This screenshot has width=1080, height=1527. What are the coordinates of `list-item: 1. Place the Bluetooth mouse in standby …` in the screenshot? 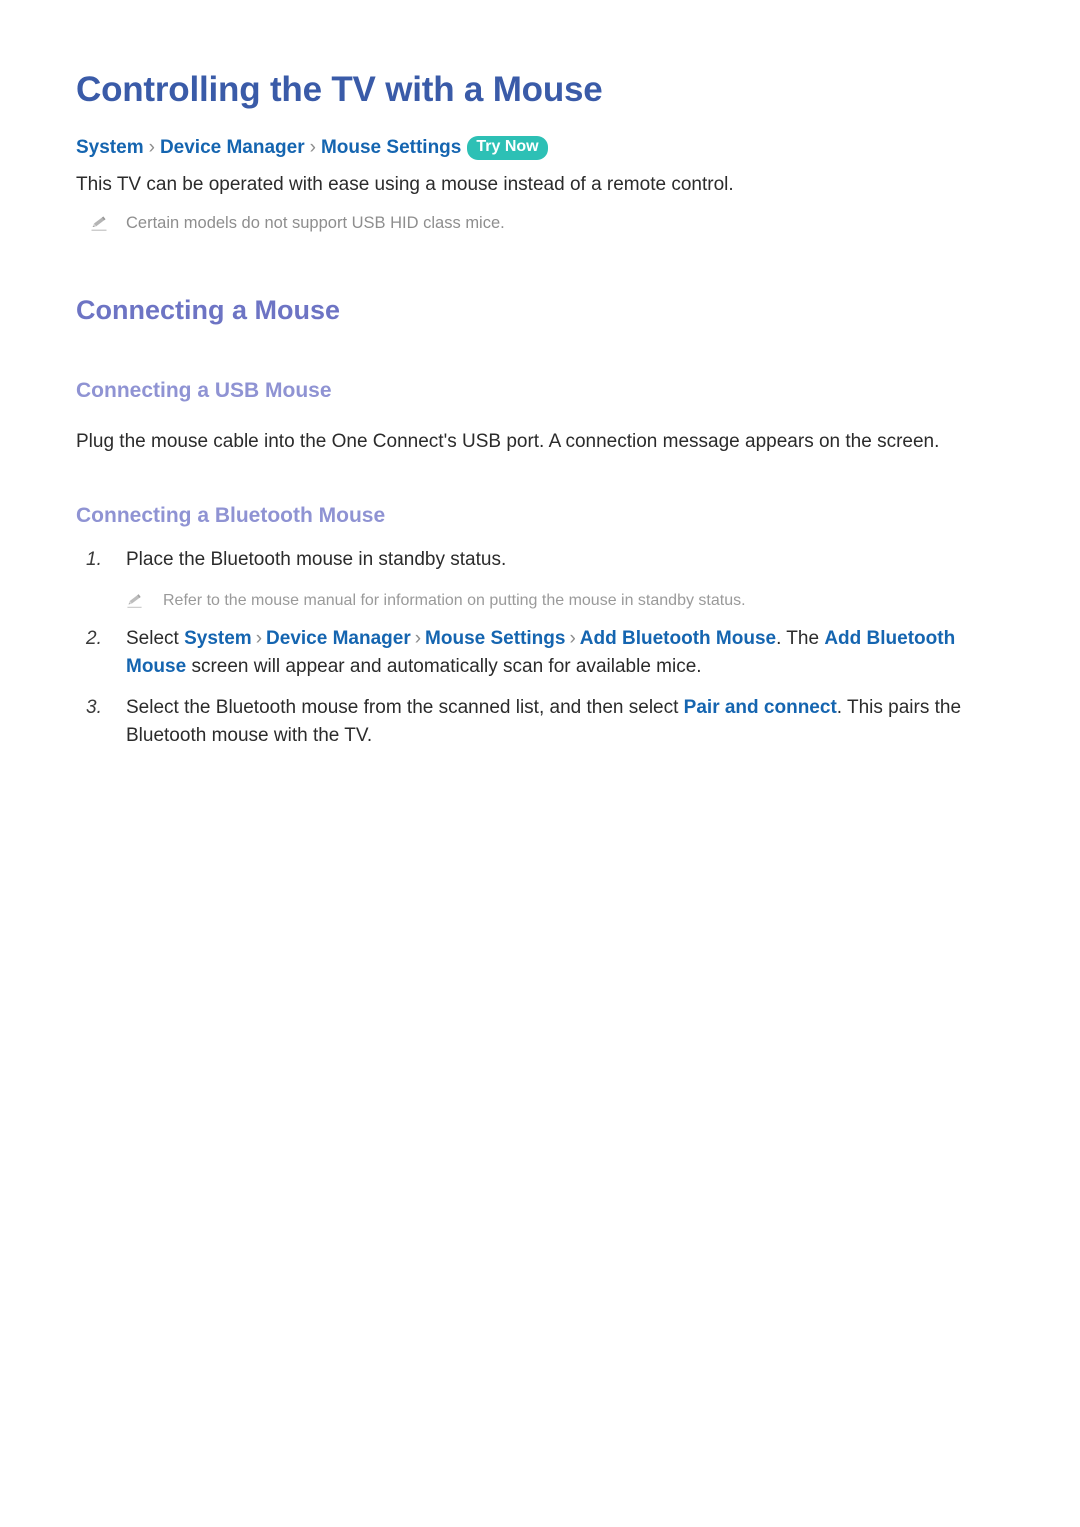 It's located at (542, 579).